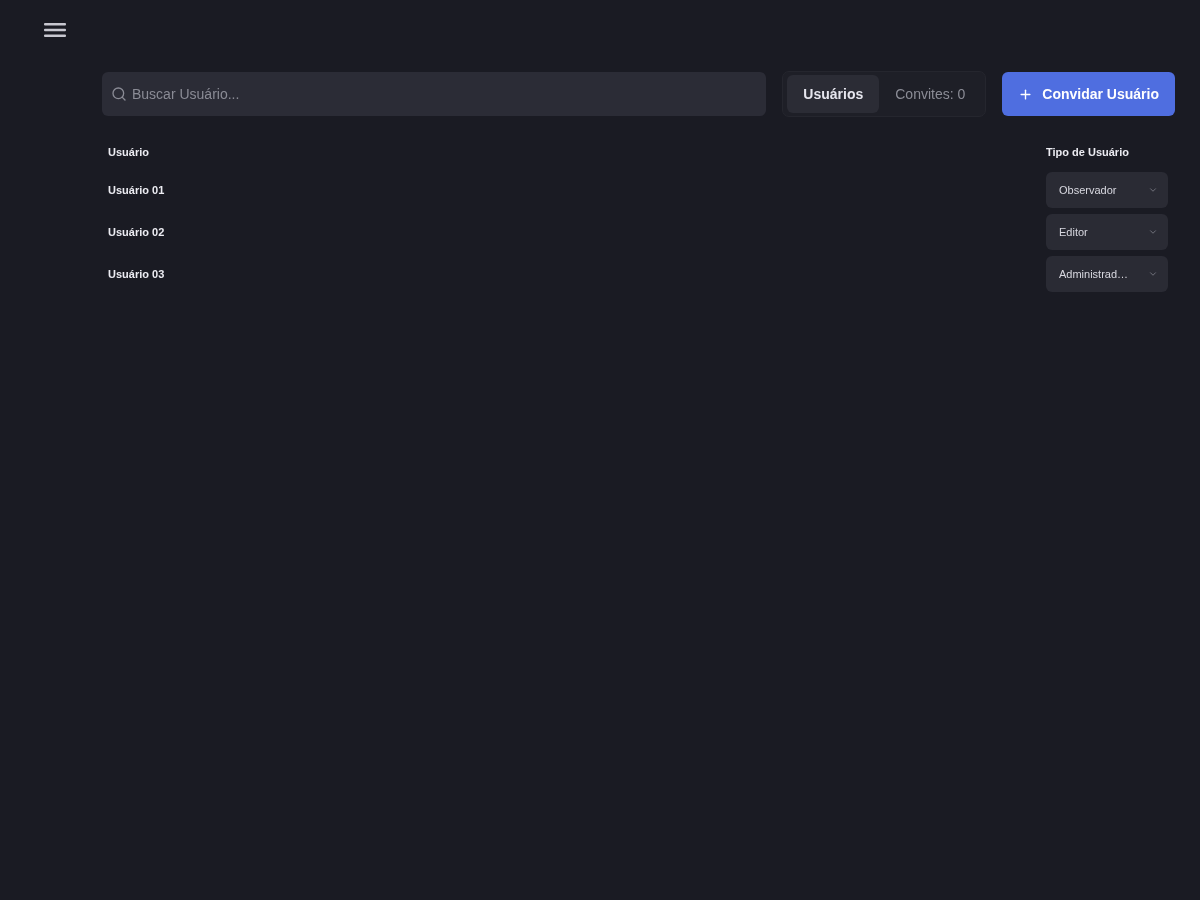 The height and width of the screenshot is (900, 1200). What do you see at coordinates (119, 94) in the screenshot?
I see `search-icon` at bounding box center [119, 94].